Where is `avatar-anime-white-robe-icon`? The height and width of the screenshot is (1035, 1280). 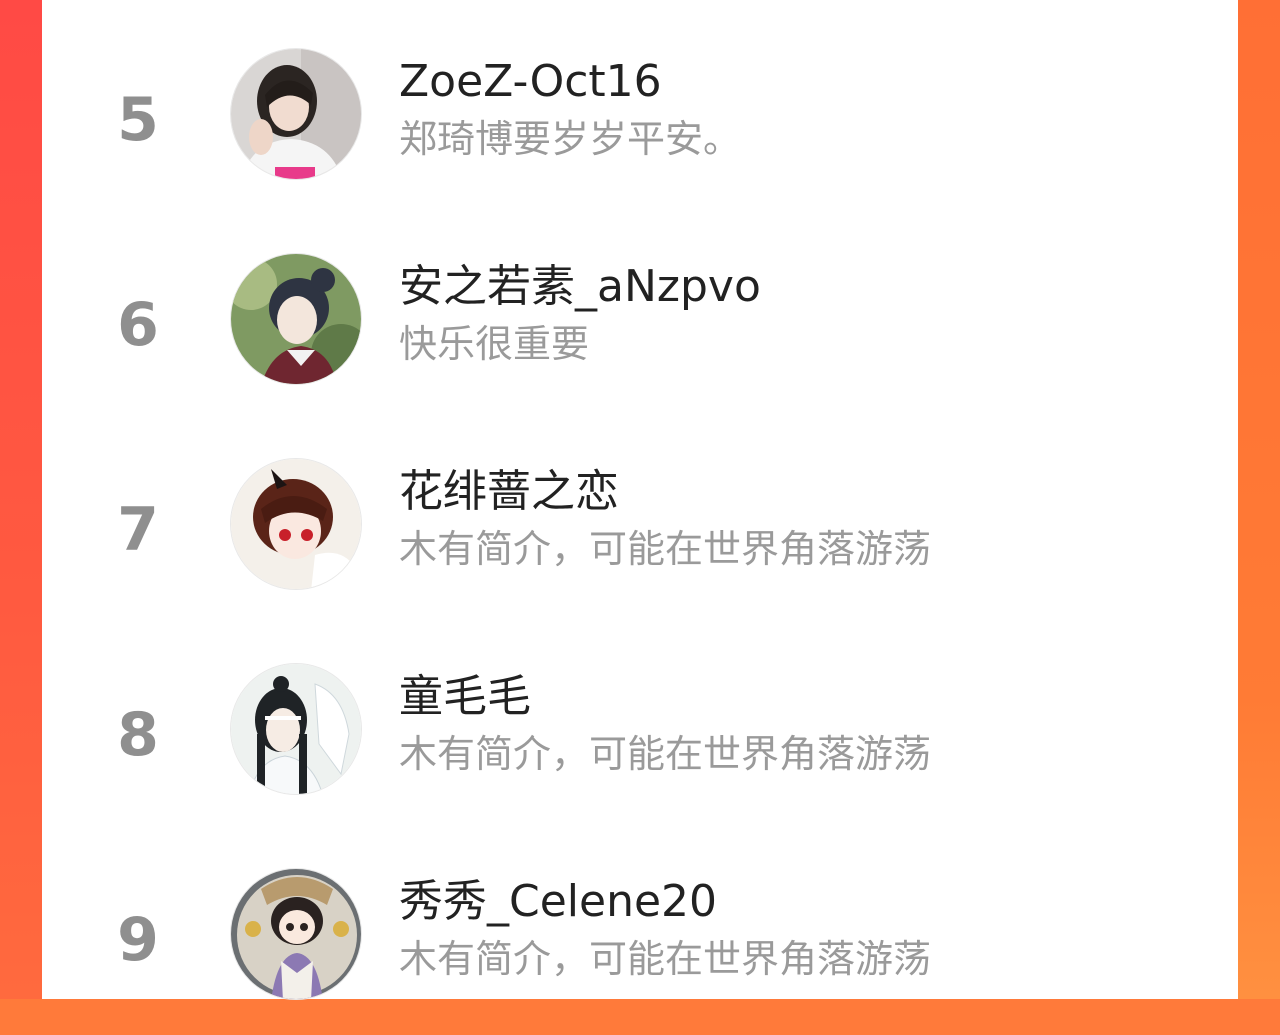 avatar-anime-white-robe-icon is located at coordinates (296, 729).